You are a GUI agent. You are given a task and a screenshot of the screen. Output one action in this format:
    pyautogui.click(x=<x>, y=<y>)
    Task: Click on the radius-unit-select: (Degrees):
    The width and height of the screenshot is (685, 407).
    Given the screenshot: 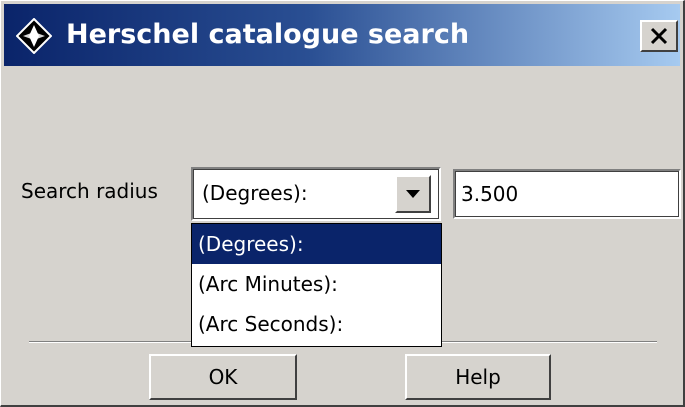 What is the action you would take?
    pyautogui.click(x=316, y=194)
    